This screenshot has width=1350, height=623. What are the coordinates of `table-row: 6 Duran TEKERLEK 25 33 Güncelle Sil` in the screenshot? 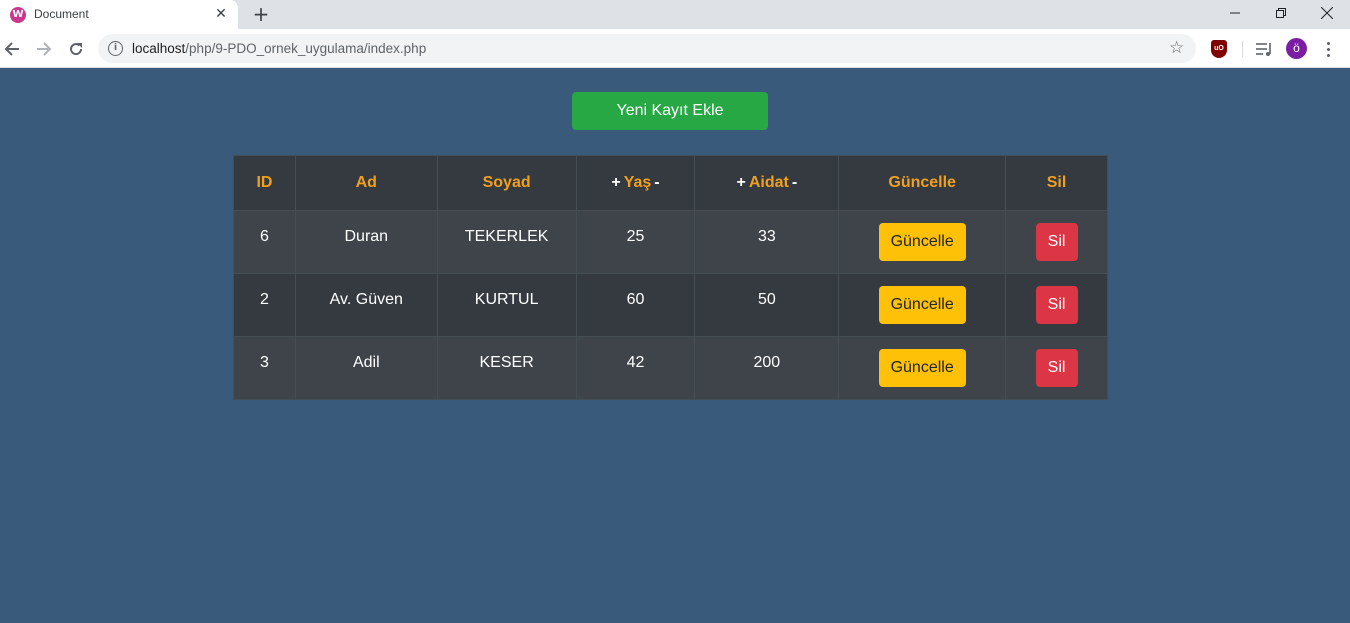 It's located at (670, 242).